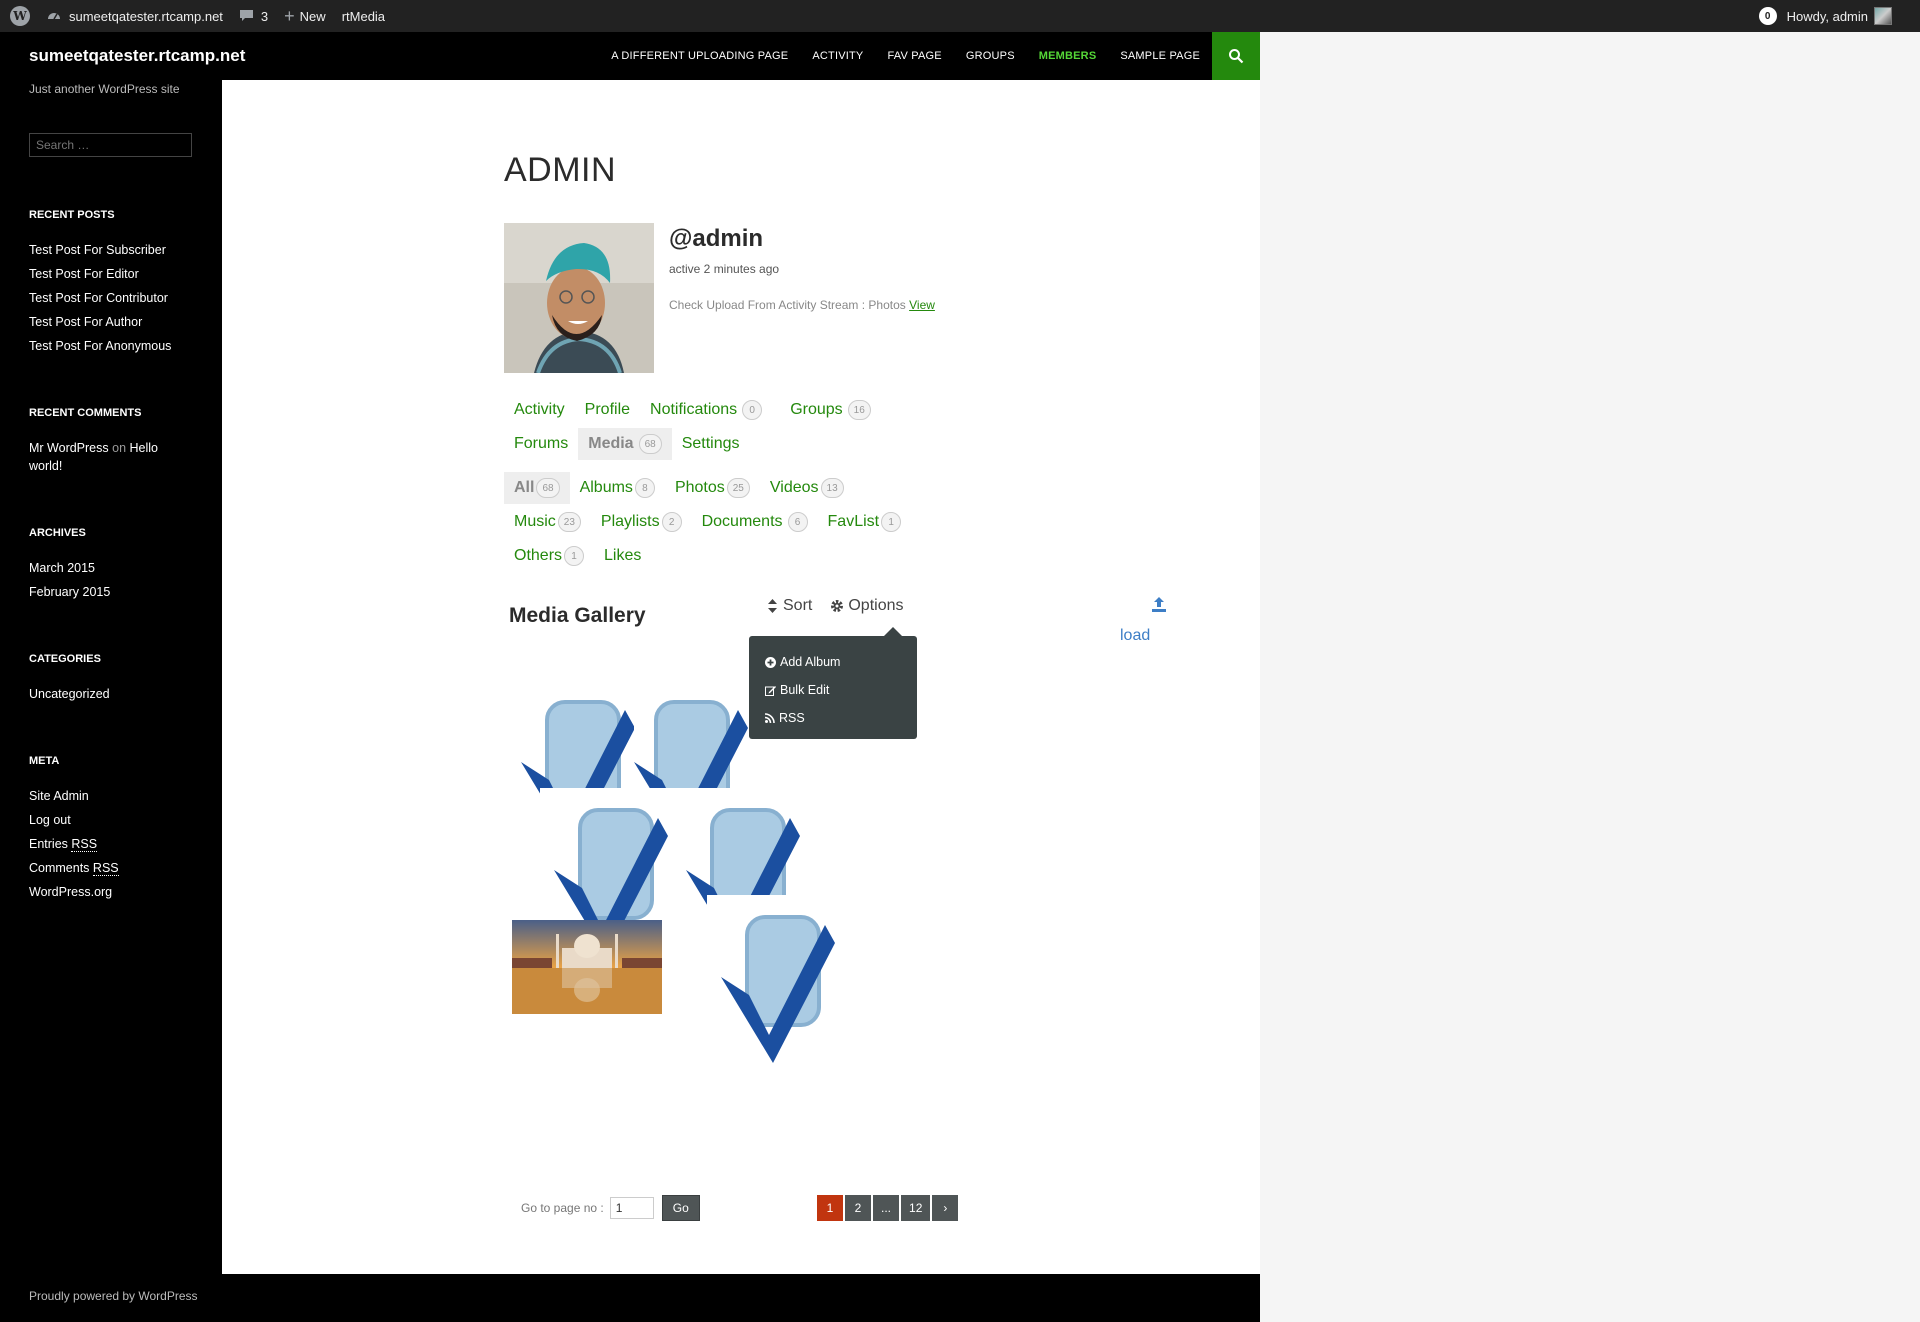 The image size is (1920, 1322). Describe the element at coordinates (253, 16) in the screenshot. I see `comments-menu: 3` at that location.